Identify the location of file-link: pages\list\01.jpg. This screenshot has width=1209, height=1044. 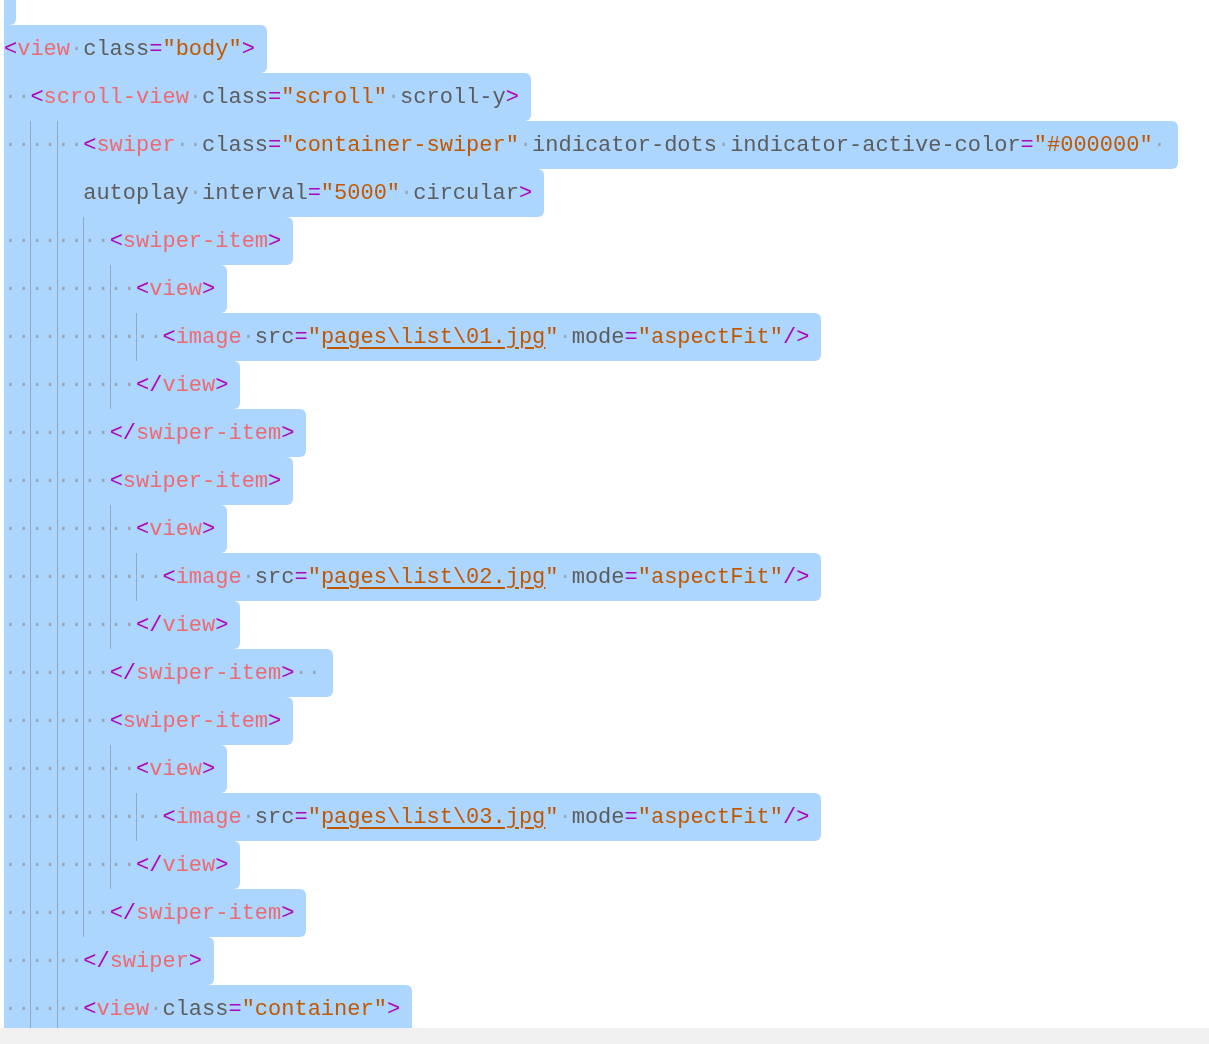
(433, 337).